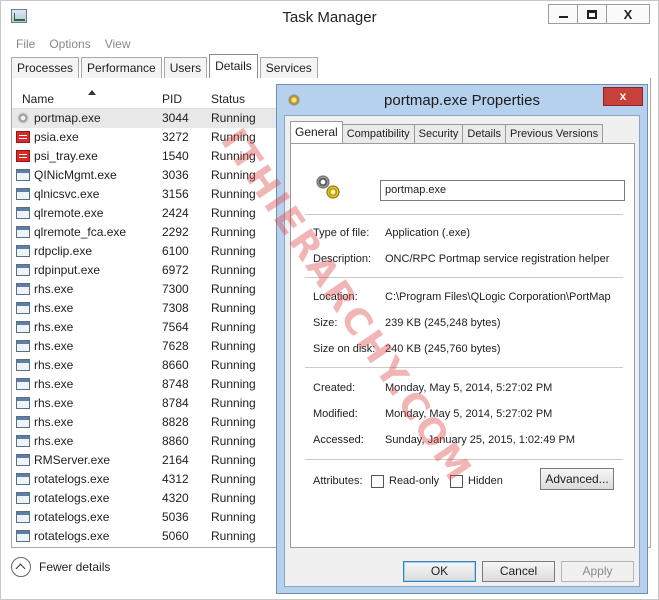 This screenshot has width=659, height=600. Describe the element at coordinates (185, 67) in the screenshot. I see `tab-users: Users` at that location.